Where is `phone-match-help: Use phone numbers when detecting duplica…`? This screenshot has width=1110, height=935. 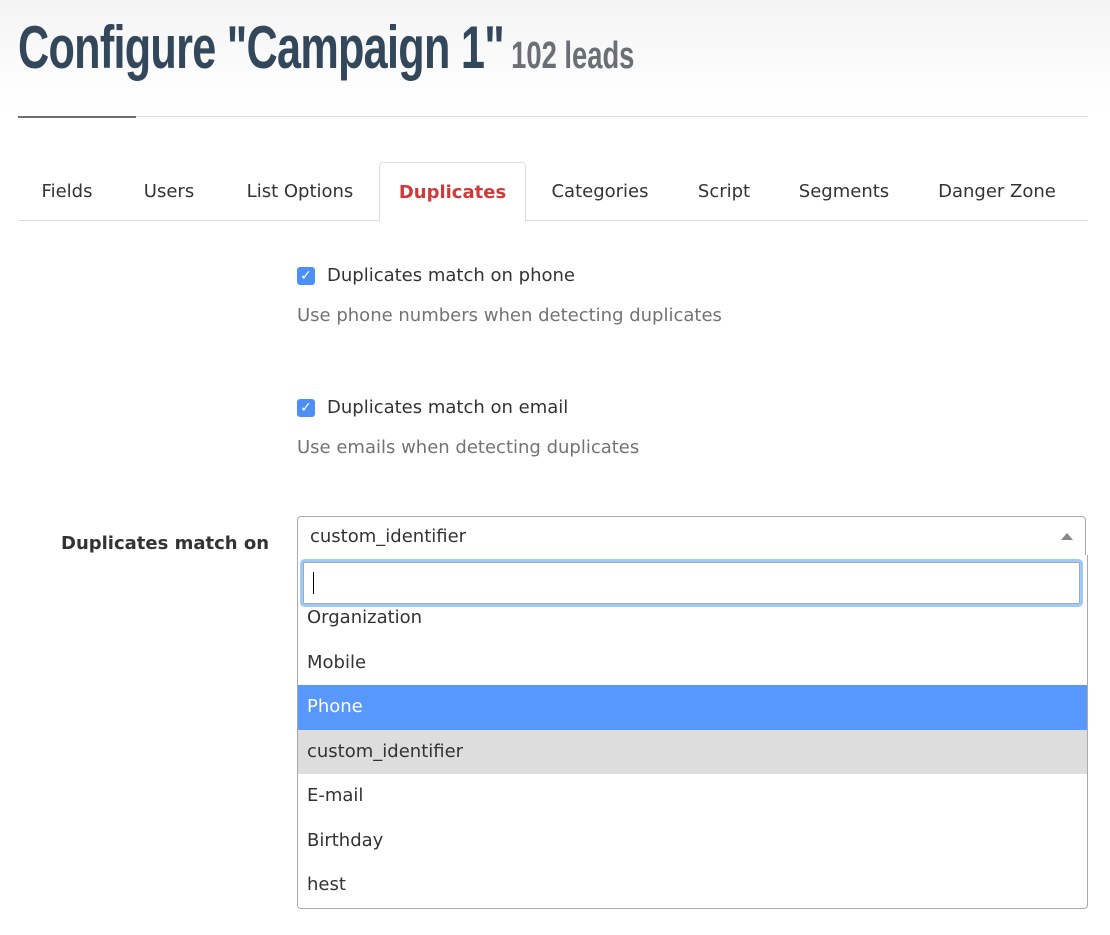 phone-match-help: Use phone numbers when detecting duplica… is located at coordinates (509, 315).